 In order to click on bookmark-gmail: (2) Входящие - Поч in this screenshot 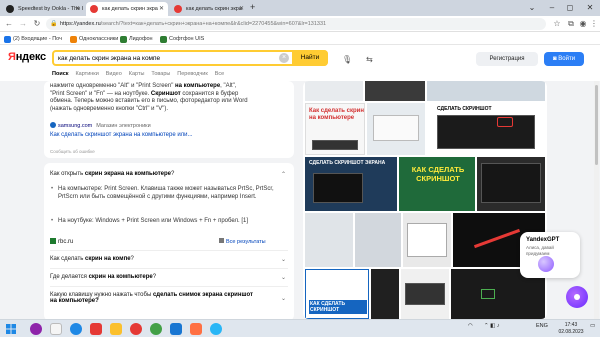, I will do `click(33, 39)`.